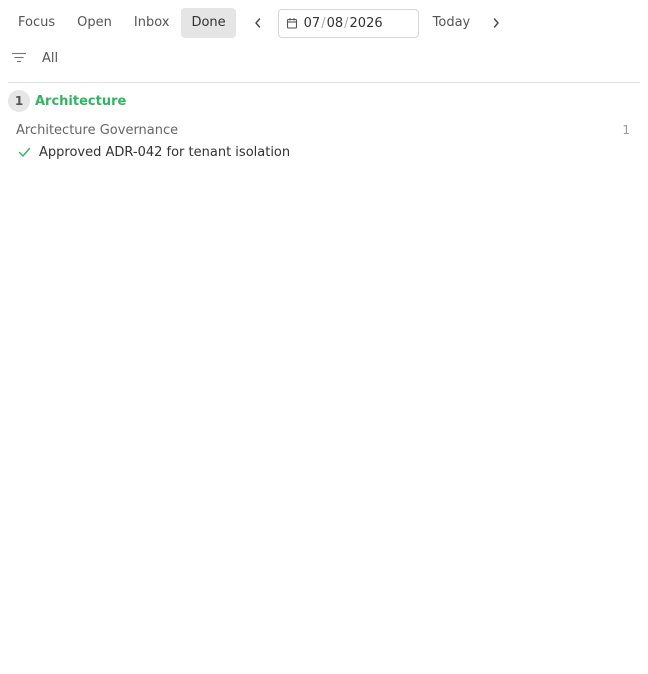 Image resolution: width=648 pixels, height=674 pixels. What do you see at coordinates (97, 130) in the screenshot?
I see `subgroup-name: Architecture Governance` at bounding box center [97, 130].